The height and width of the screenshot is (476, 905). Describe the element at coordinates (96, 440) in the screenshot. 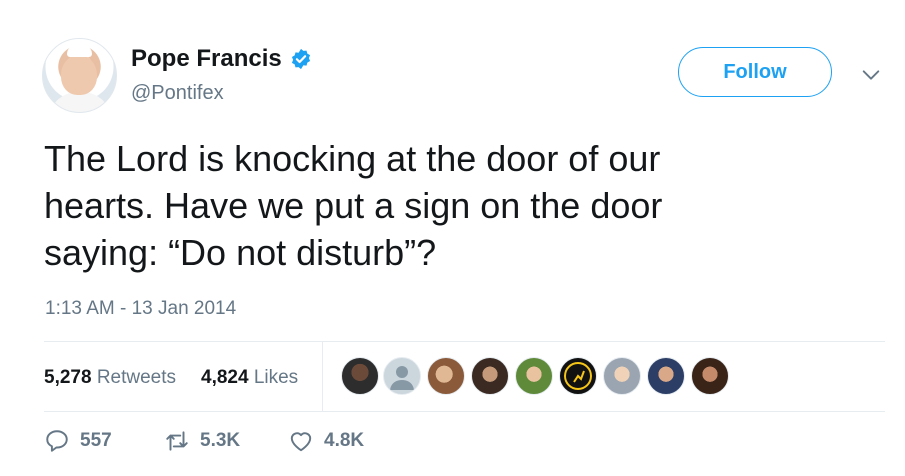

I see `reply-count: 557` at that location.